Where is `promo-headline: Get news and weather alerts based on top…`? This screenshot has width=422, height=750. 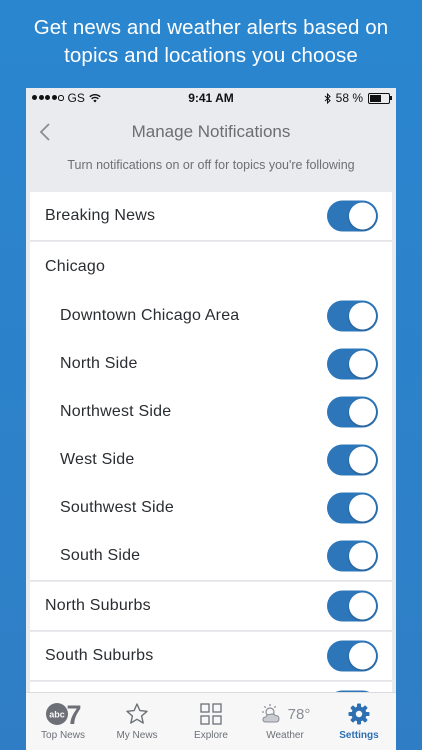 promo-headline: Get news and weather alerts based on top… is located at coordinates (211, 42).